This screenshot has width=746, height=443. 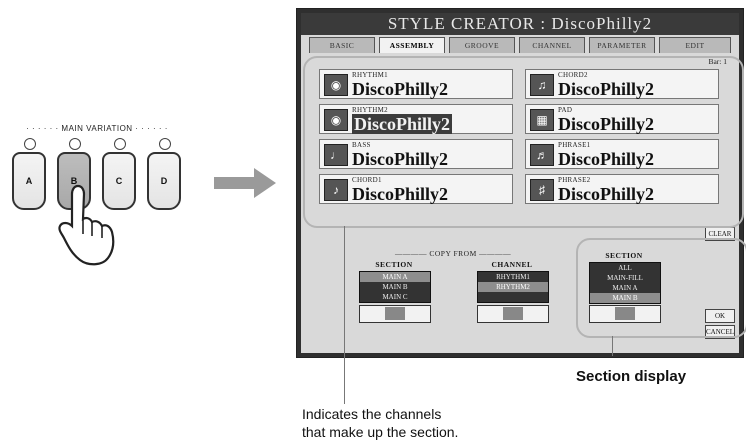 What do you see at coordinates (75, 144) in the screenshot?
I see `variation-b-led` at bounding box center [75, 144].